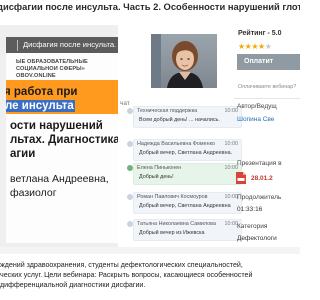 Image resolution: width=320 pixels, height=300 pixels. I want to click on presenter-figure, so click(185, 64).